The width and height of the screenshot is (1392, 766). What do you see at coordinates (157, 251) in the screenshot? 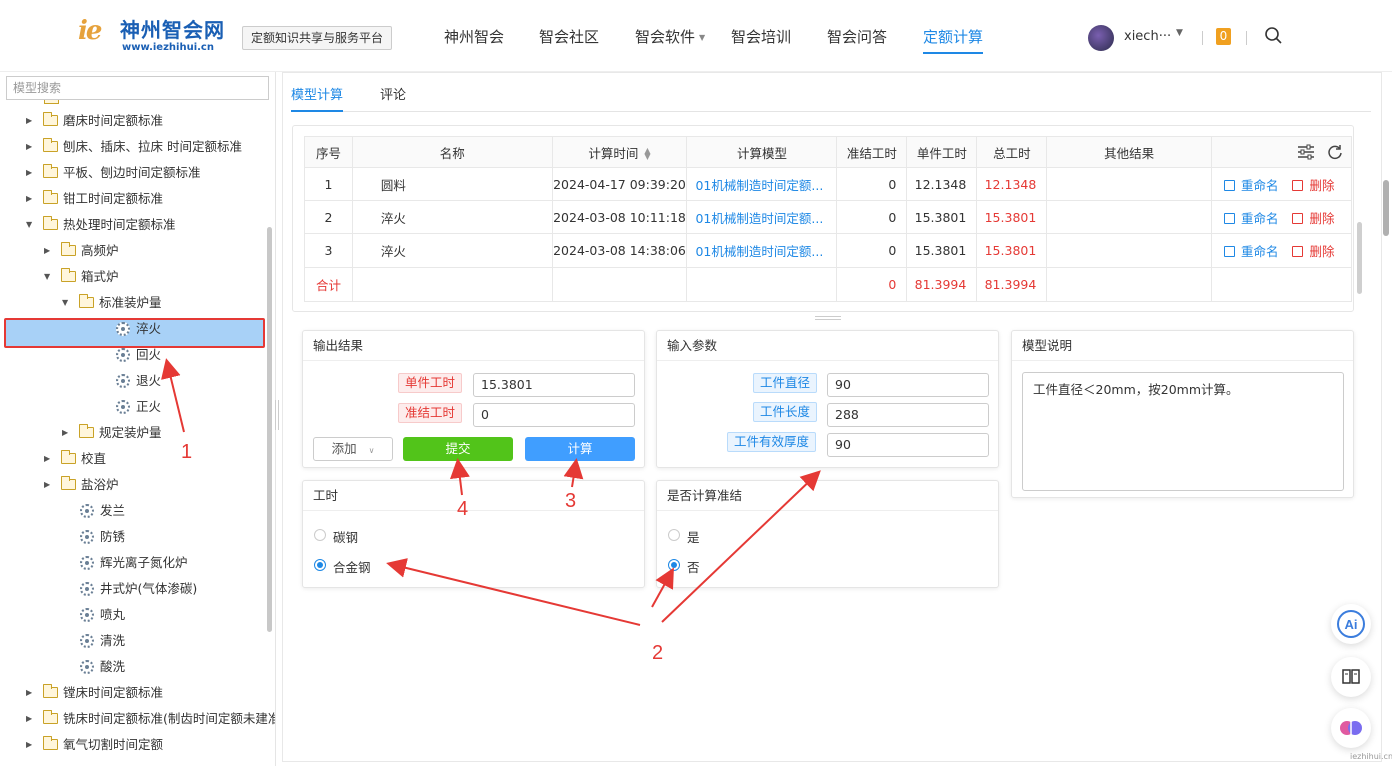
I see `tree-folder-item: ▶ 高频炉` at bounding box center [157, 251].